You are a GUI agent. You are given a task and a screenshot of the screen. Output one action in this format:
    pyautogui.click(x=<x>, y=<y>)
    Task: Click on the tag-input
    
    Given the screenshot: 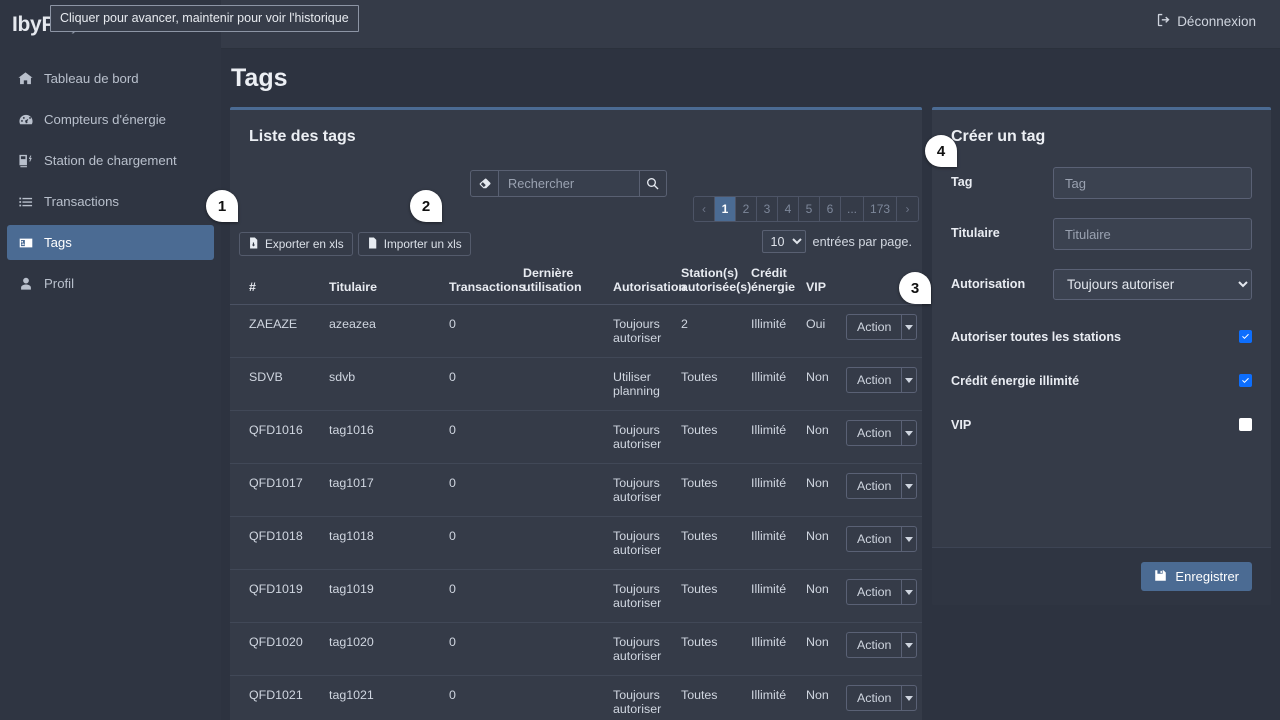 What is the action you would take?
    pyautogui.click(x=1152, y=183)
    